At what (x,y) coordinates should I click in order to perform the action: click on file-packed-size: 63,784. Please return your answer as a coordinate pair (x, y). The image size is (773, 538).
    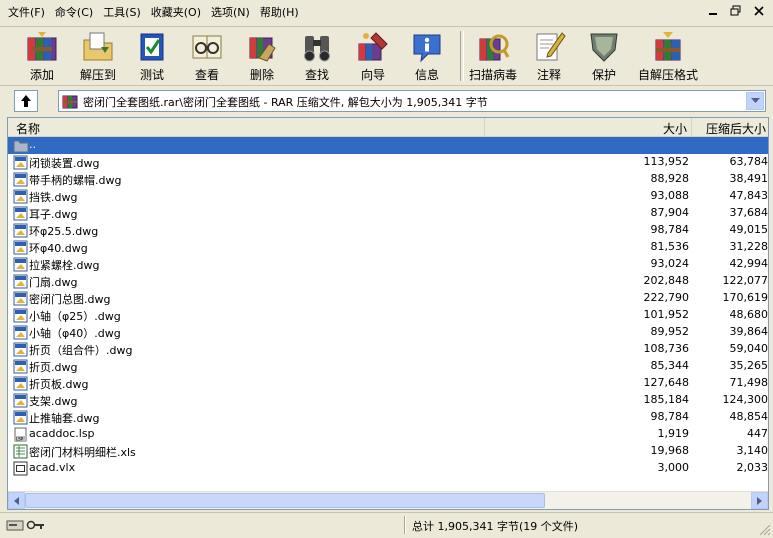
    Looking at the image, I should click on (749, 161).